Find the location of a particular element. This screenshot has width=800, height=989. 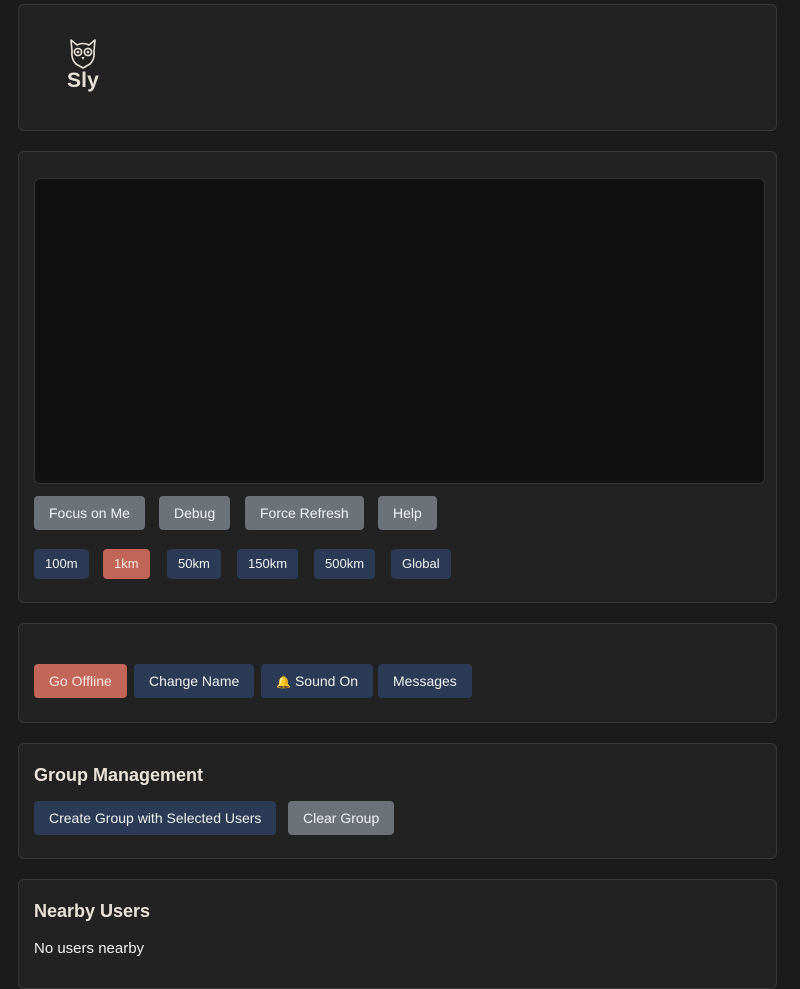

range-button-global: Global is located at coordinates (421, 564).